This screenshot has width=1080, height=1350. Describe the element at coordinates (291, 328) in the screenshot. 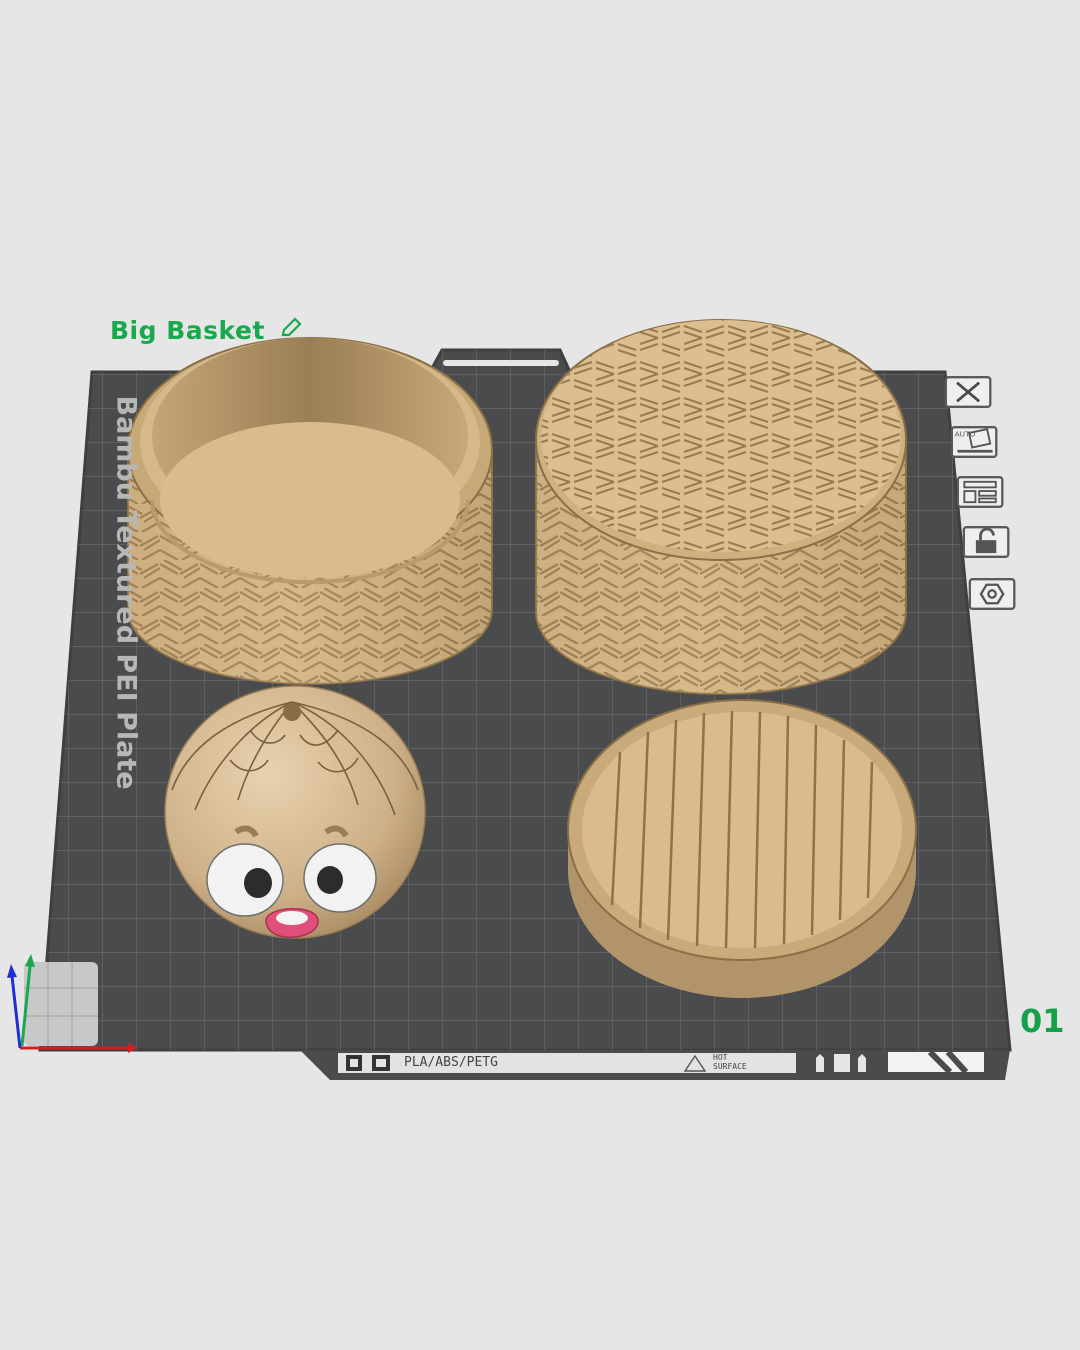

I see `edit-pencil-icon` at that location.